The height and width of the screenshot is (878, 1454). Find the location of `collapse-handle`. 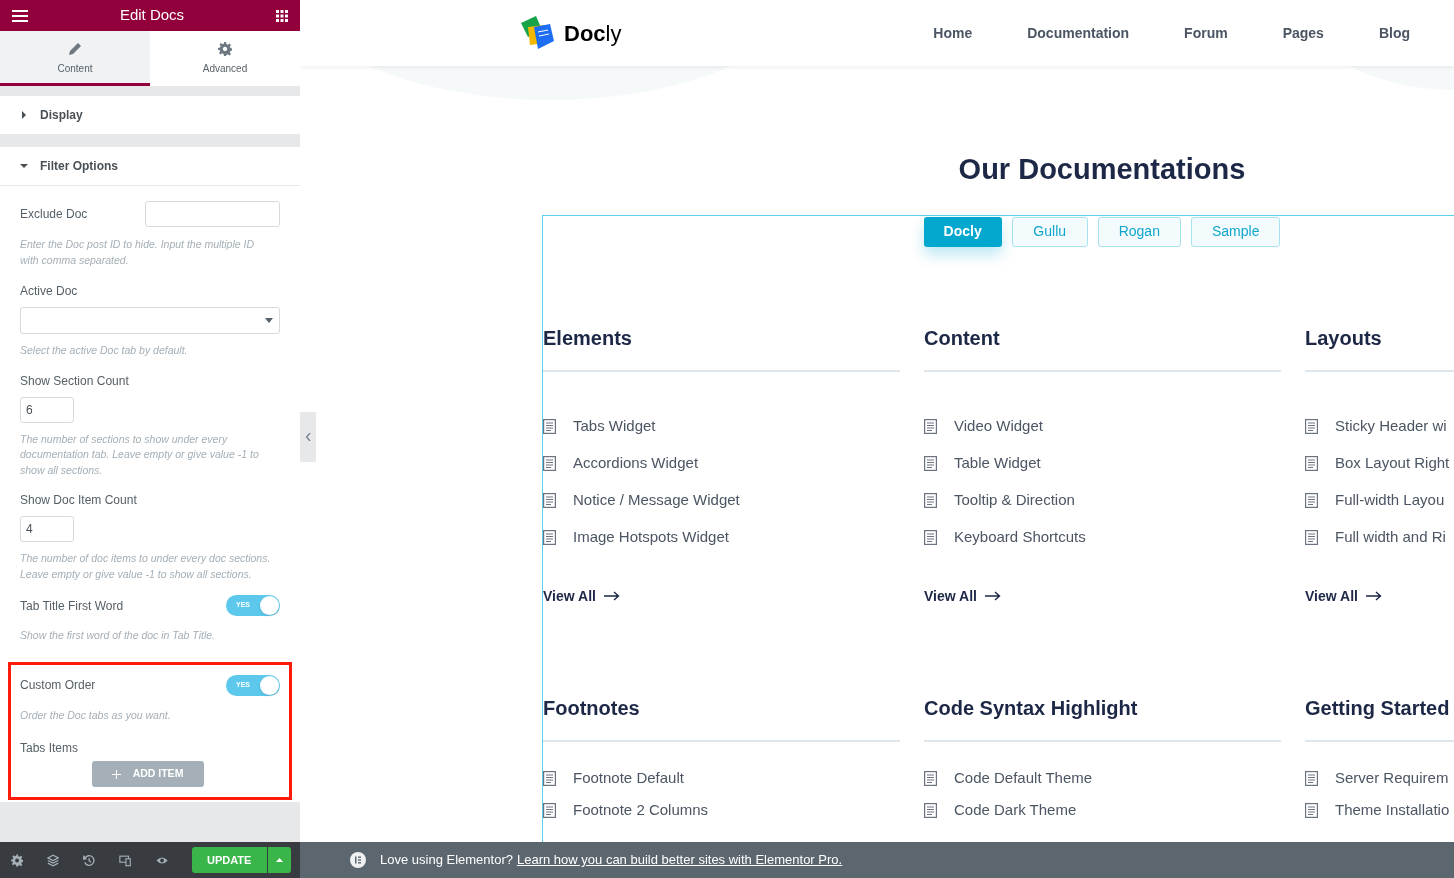

collapse-handle is located at coordinates (308, 437).